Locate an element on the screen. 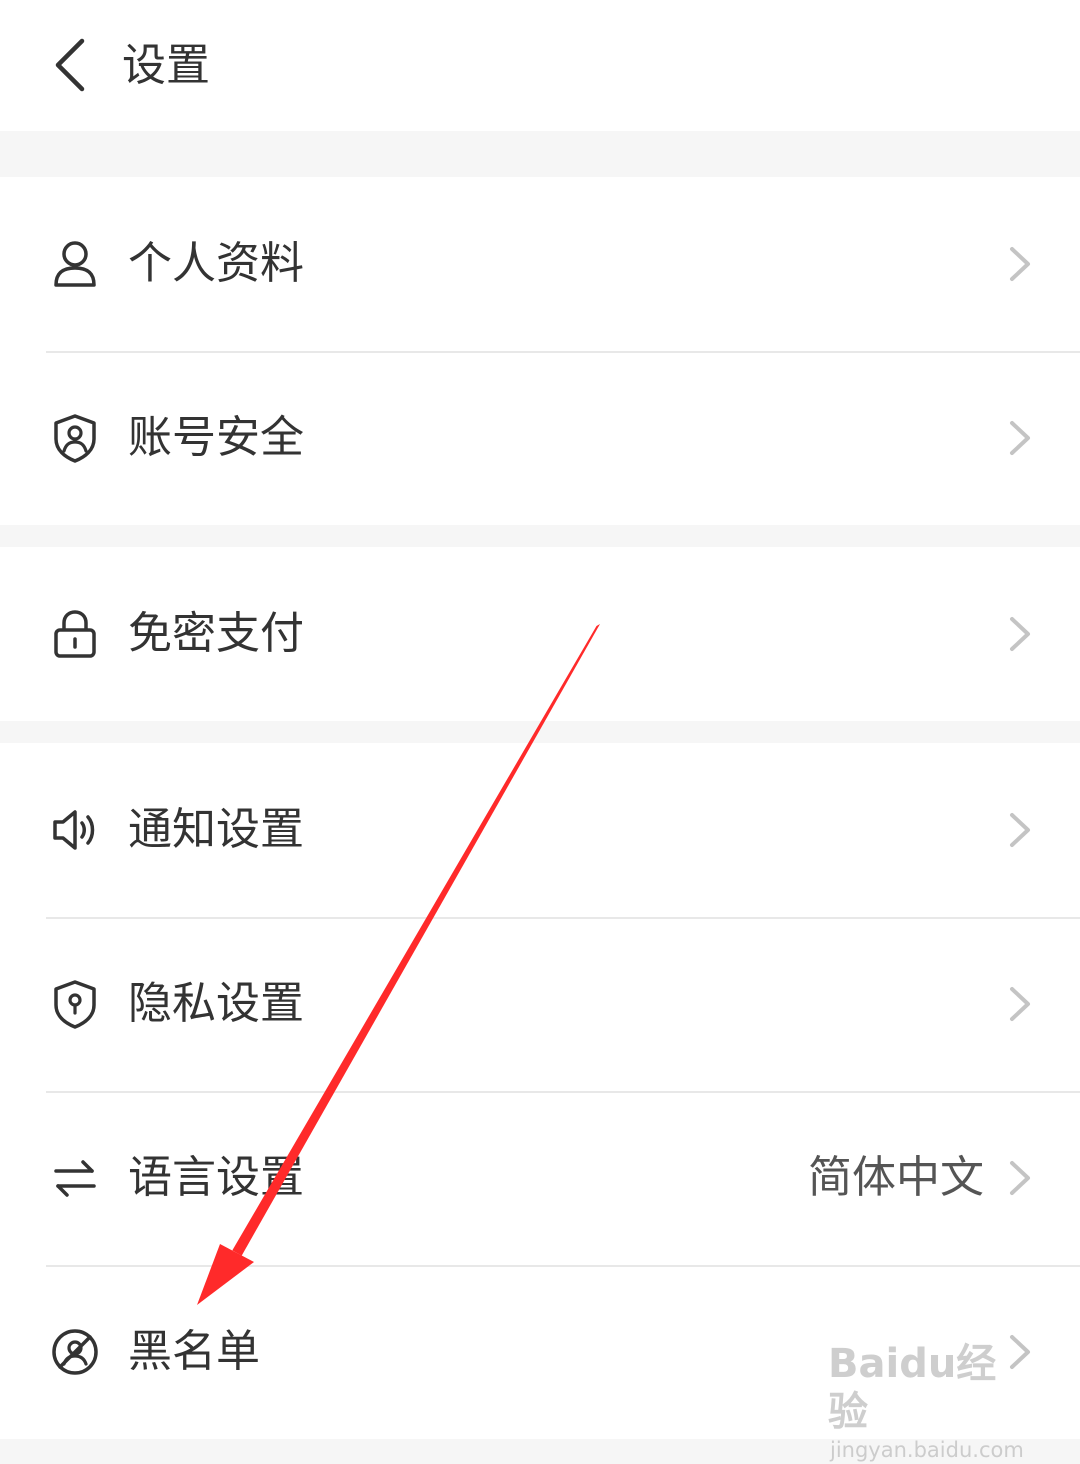  settings-item-account-security: 账号安全 is located at coordinates (540, 438).